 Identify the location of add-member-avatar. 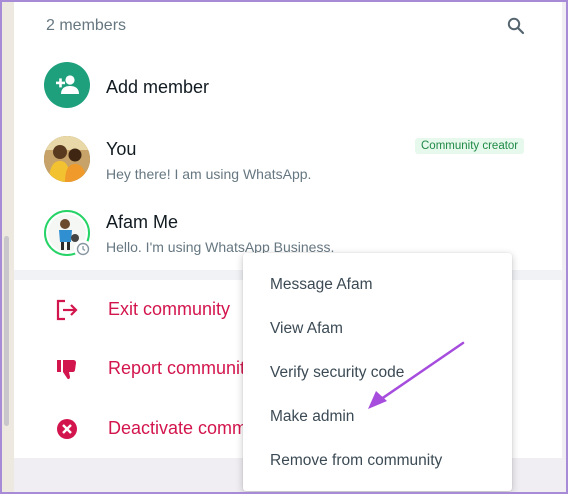
(67, 85).